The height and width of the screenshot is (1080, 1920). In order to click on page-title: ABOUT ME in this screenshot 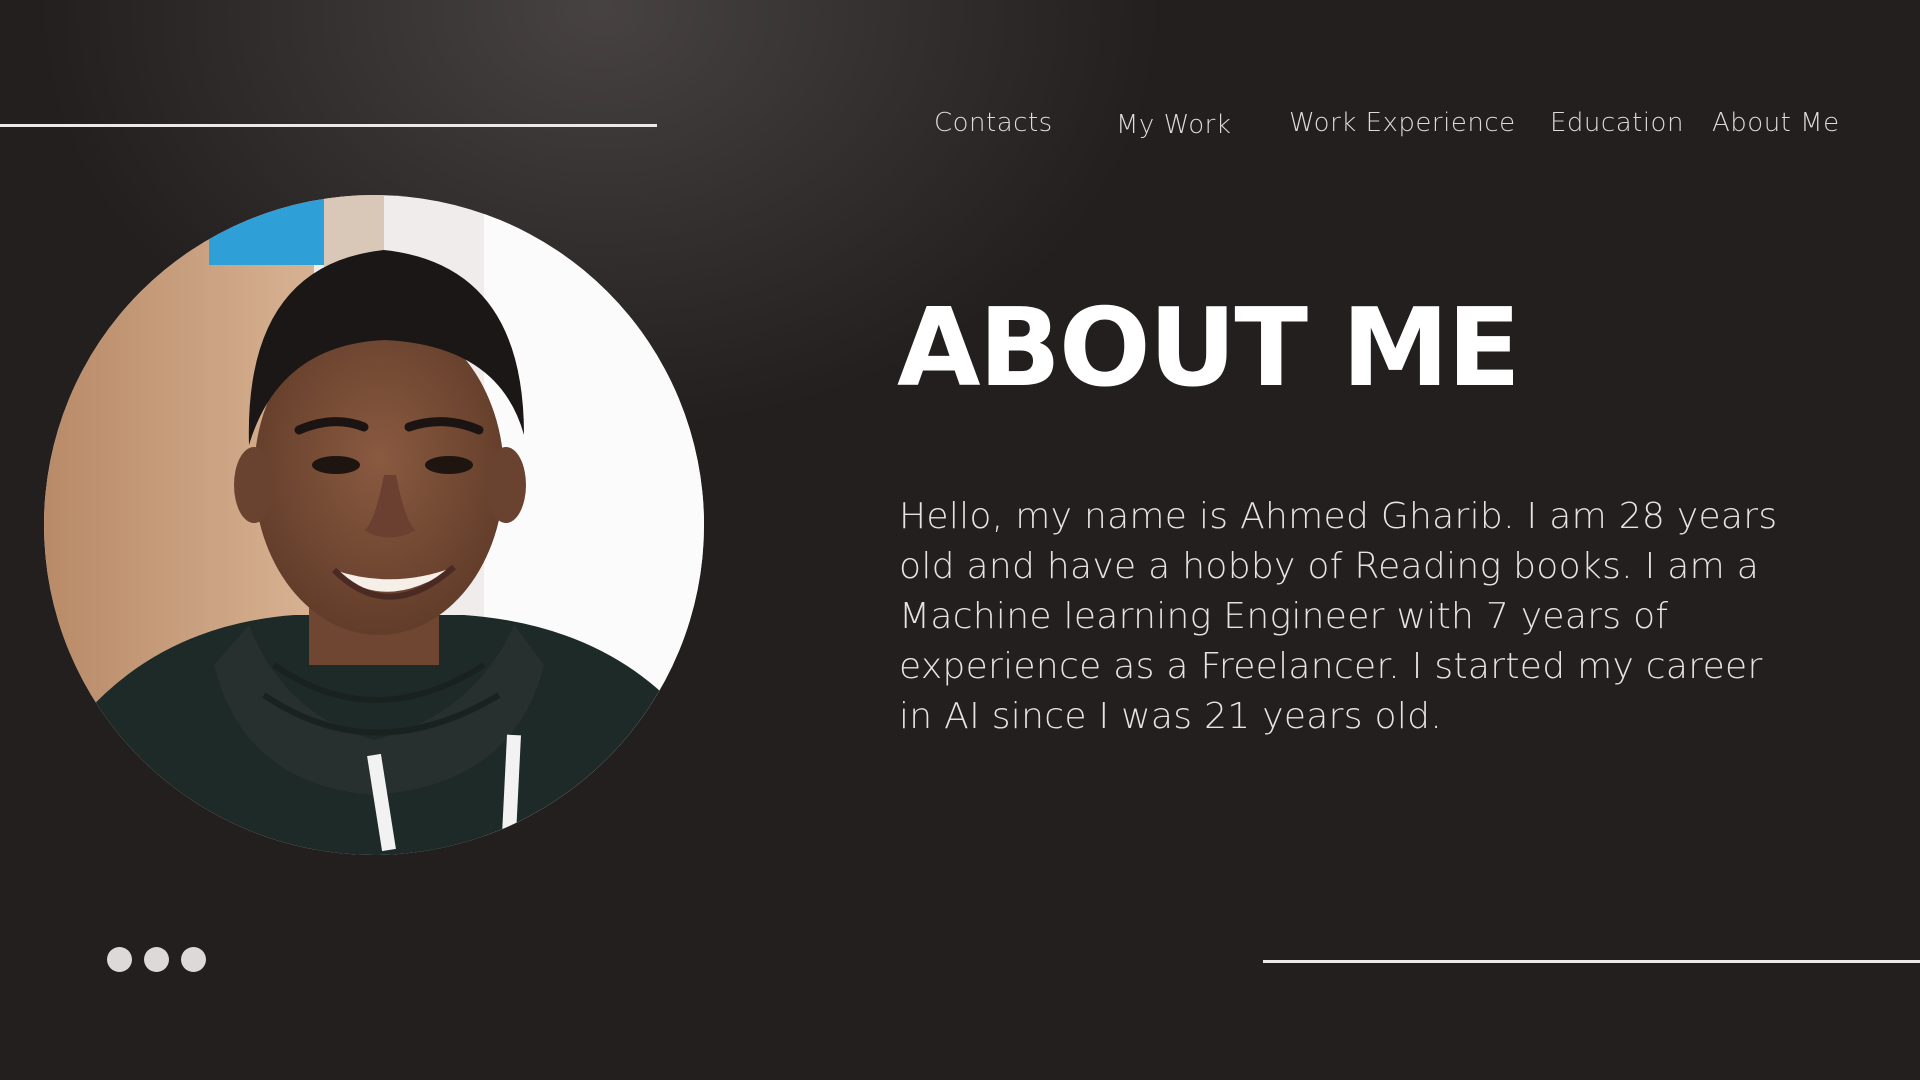, I will do `click(1209, 348)`.